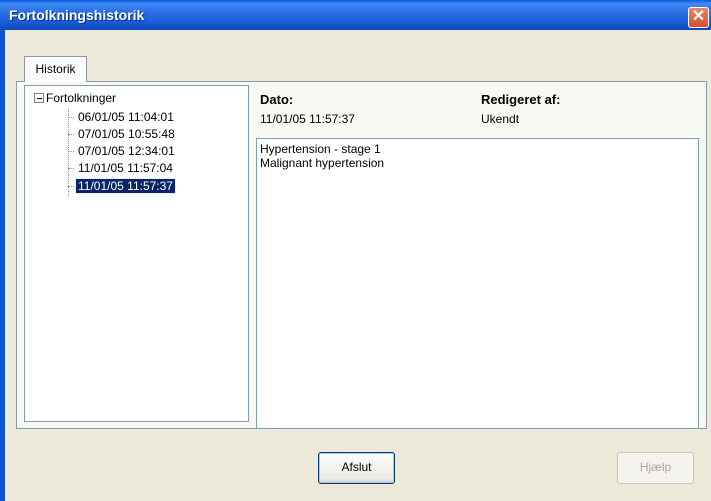 Image resolution: width=711 pixels, height=501 pixels. Describe the element at coordinates (698, 17) in the screenshot. I see `close-icon: ✕` at that location.